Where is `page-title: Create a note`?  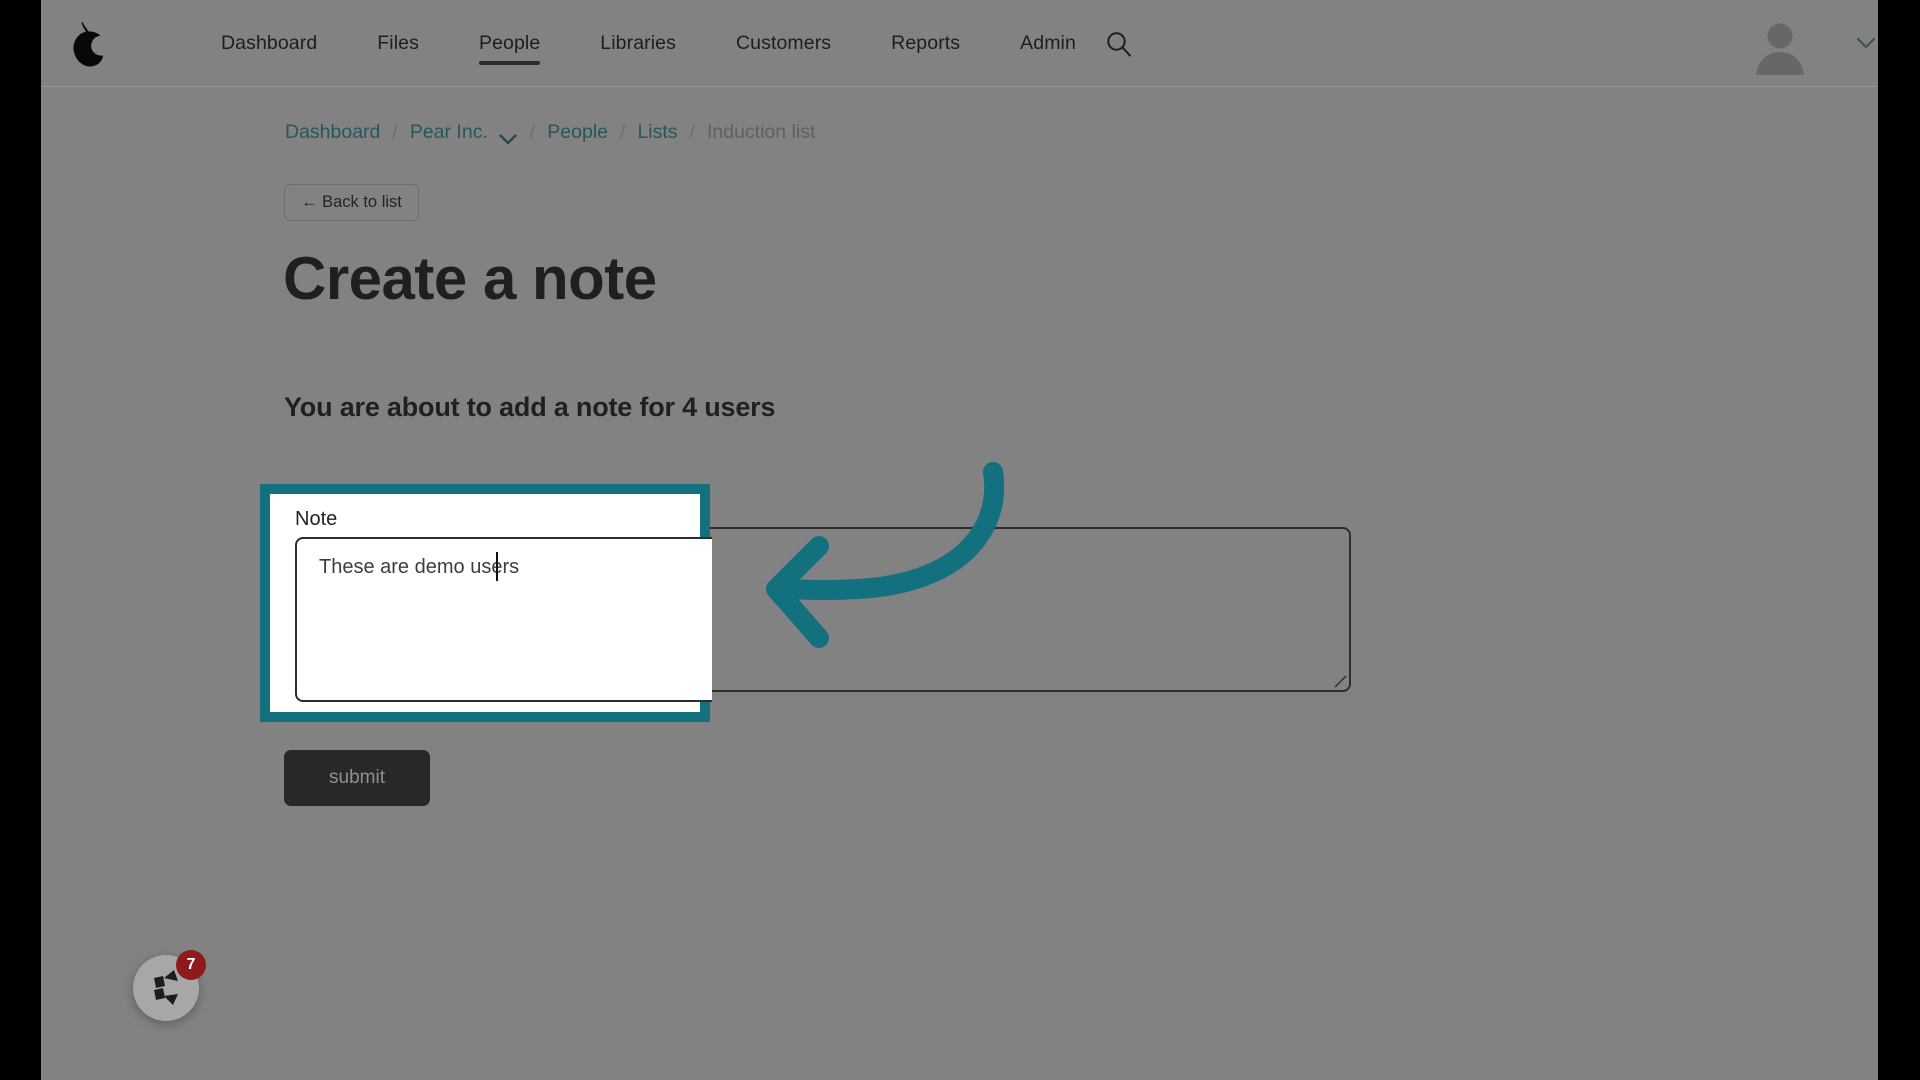
page-title: Create a note is located at coordinates (470, 278).